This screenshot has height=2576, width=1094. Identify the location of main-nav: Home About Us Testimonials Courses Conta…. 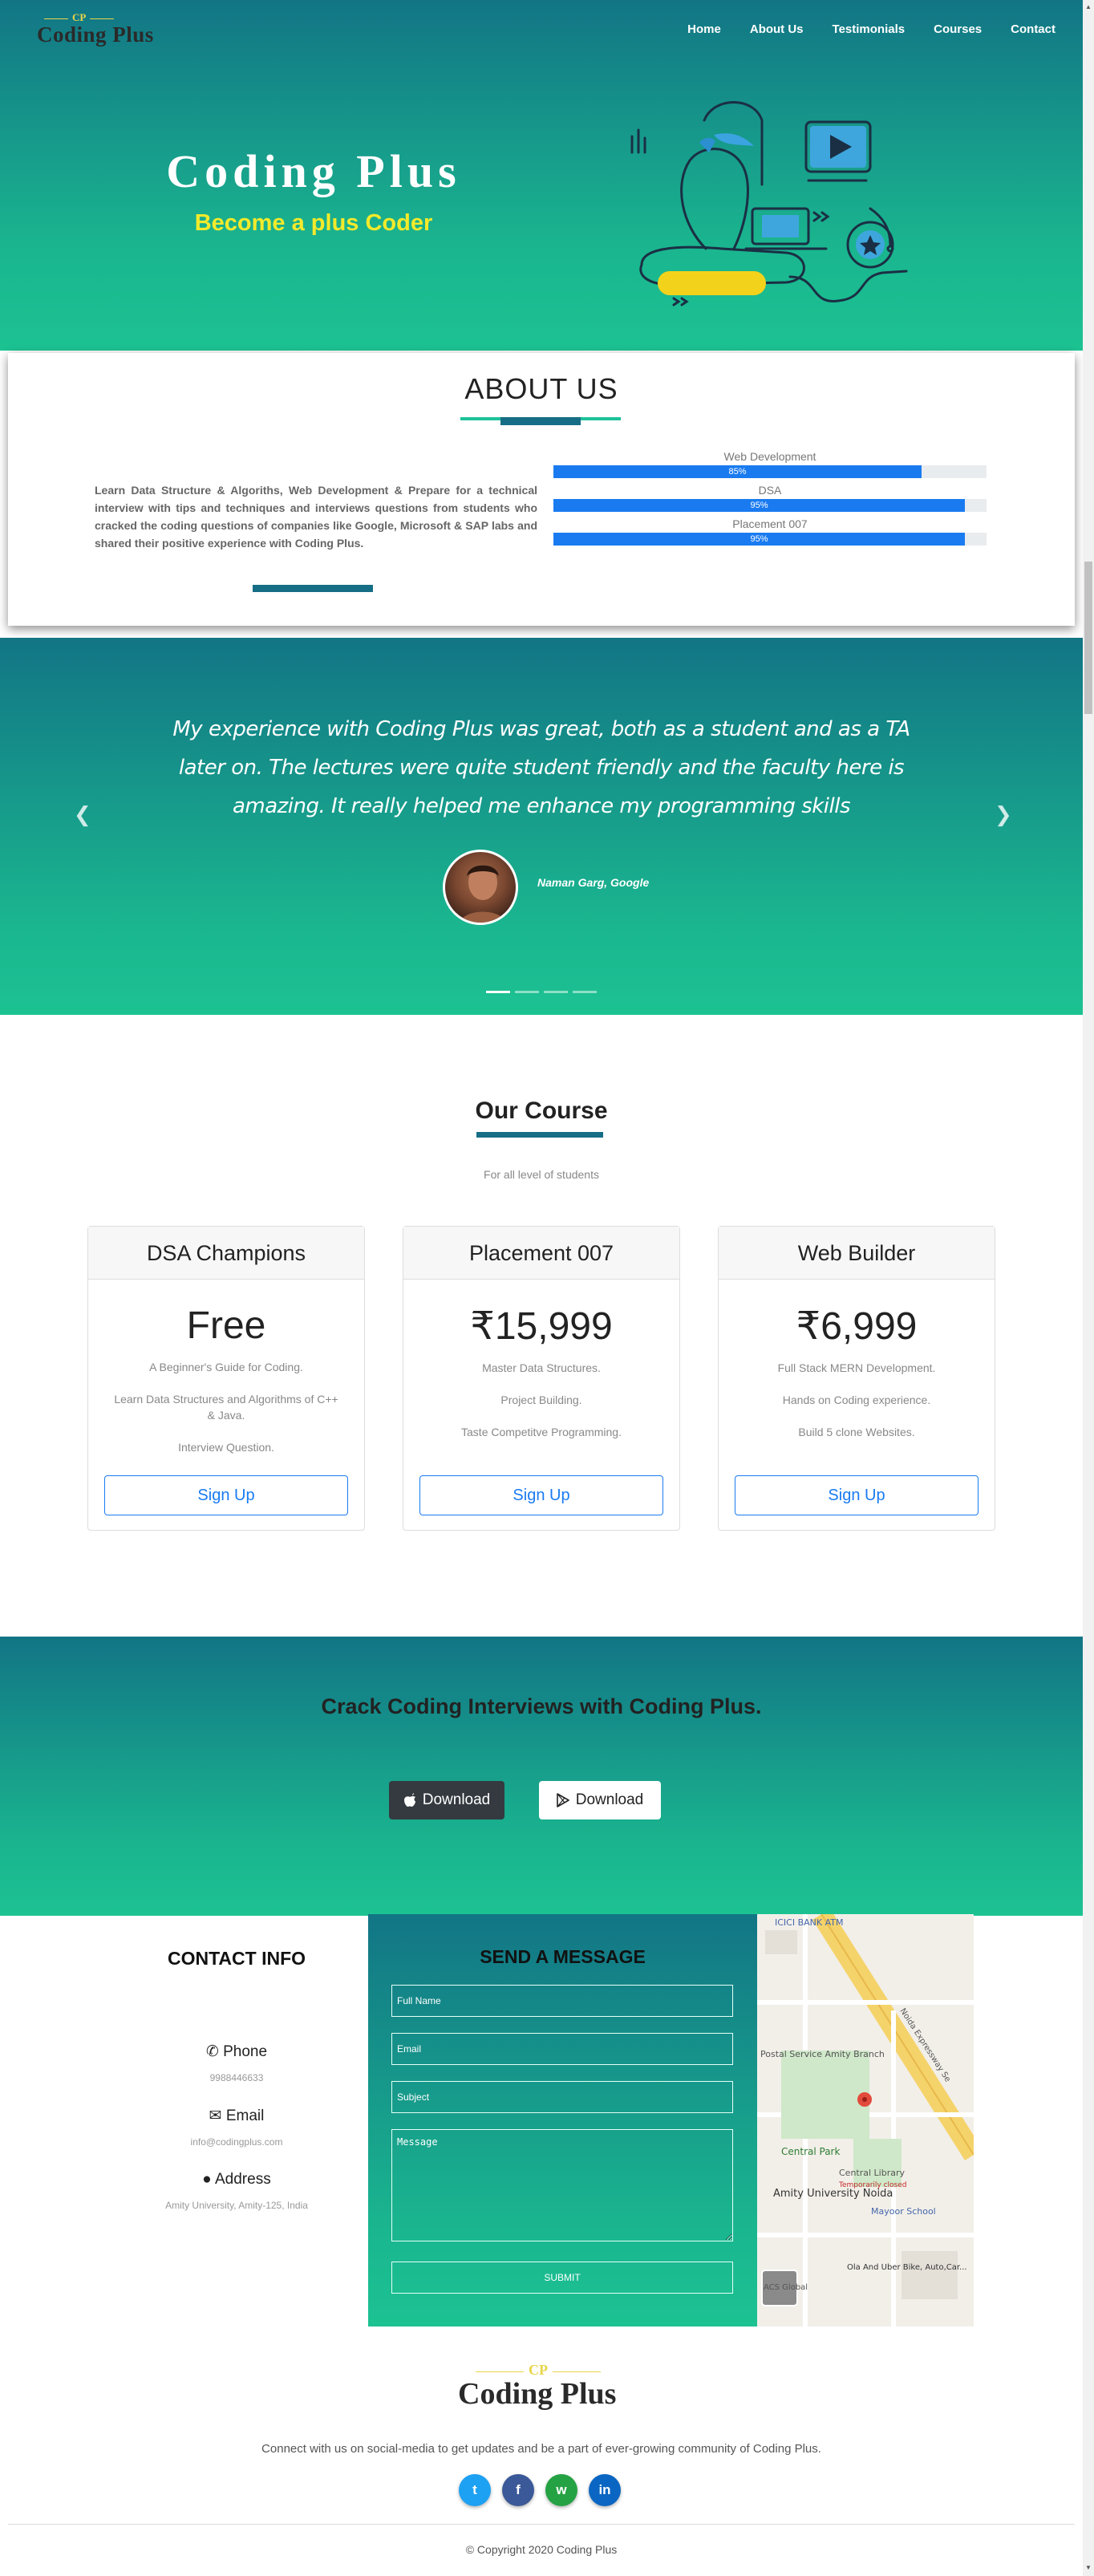
(871, 29).